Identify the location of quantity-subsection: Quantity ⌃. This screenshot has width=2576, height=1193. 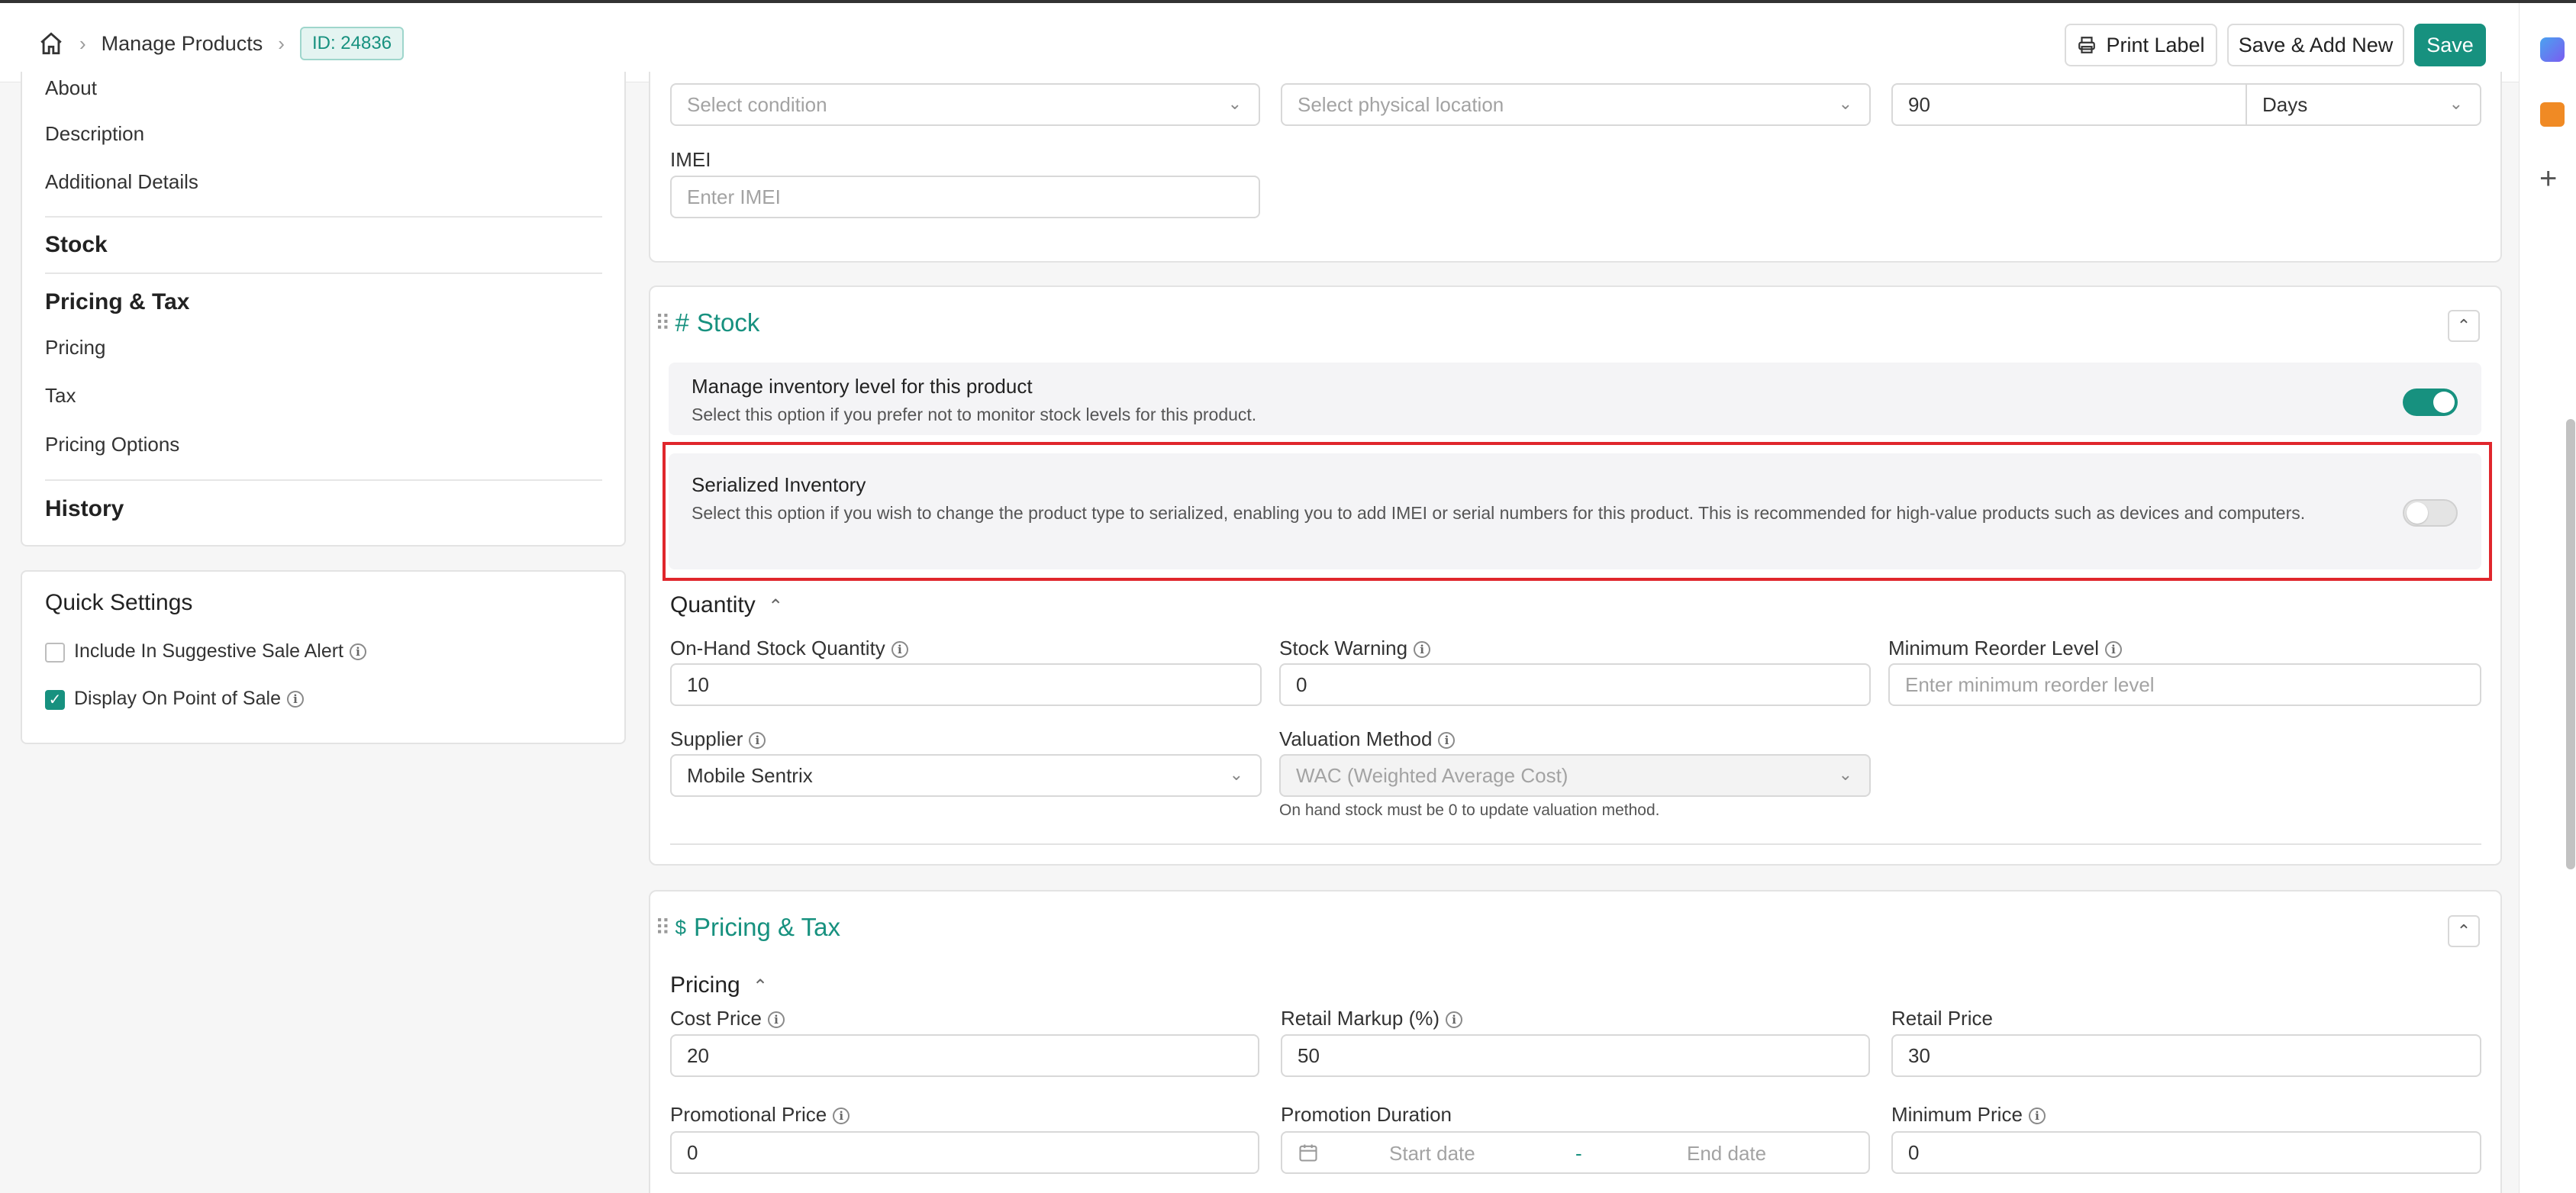
(726, 605).